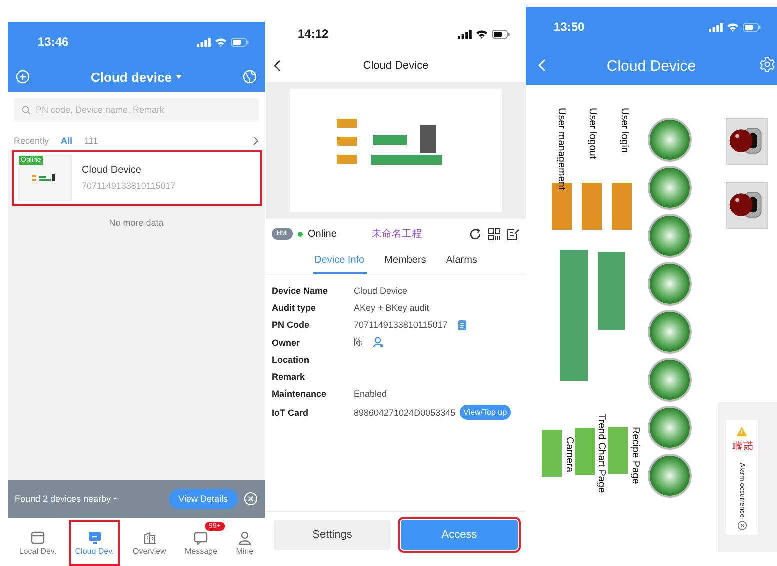 The width and height of the screenshot is (777, 566). Describe the element at coordinates (462, 325) in the screenshot. I see `copy-icon` at that location.